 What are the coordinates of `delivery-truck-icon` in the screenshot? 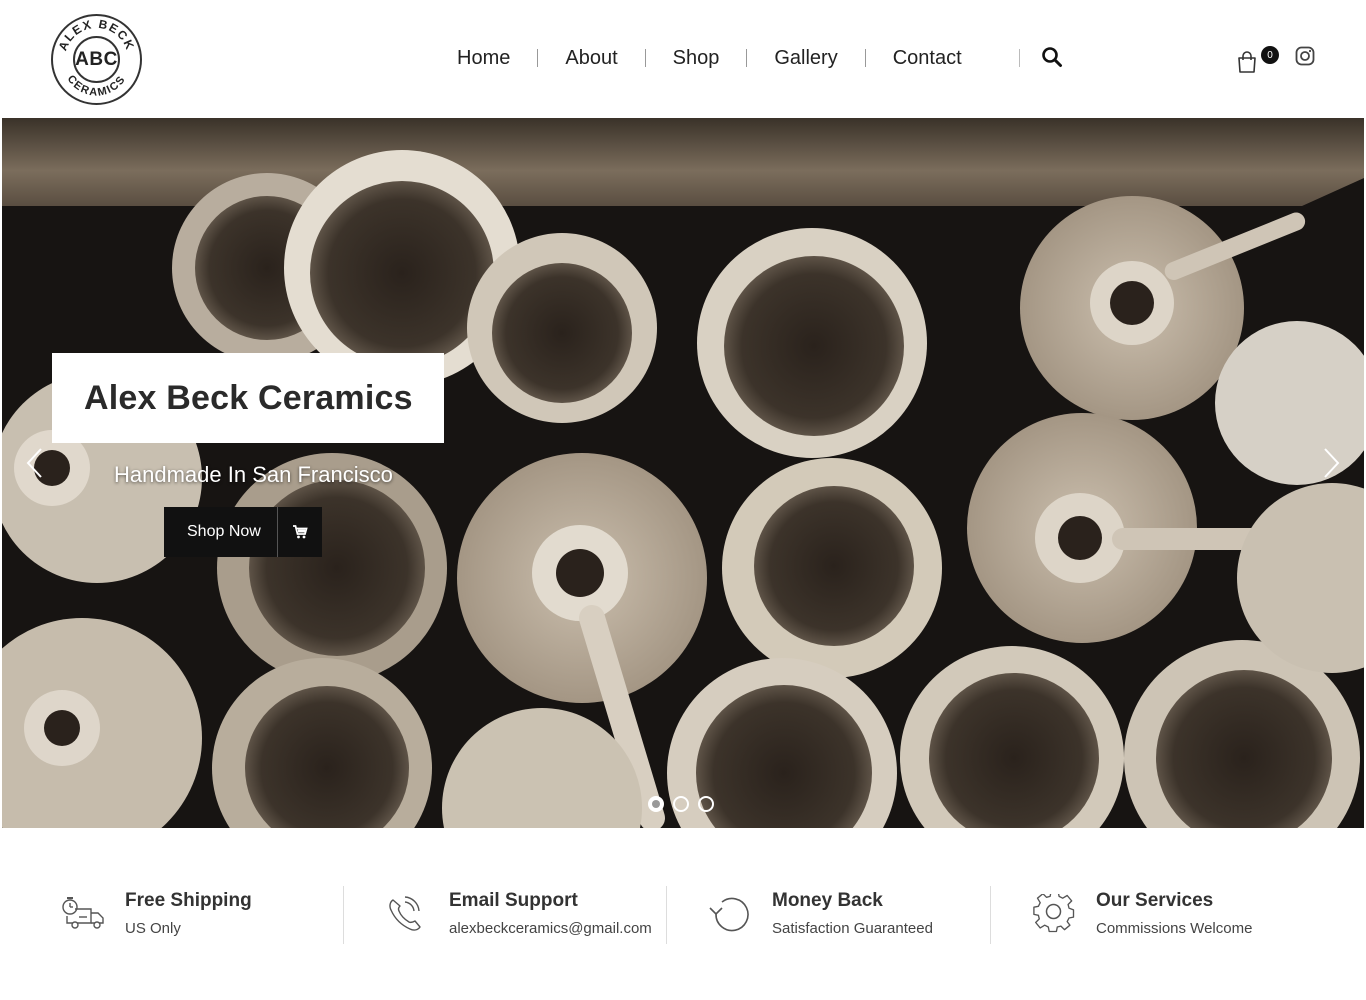 It's located at (83, 913).